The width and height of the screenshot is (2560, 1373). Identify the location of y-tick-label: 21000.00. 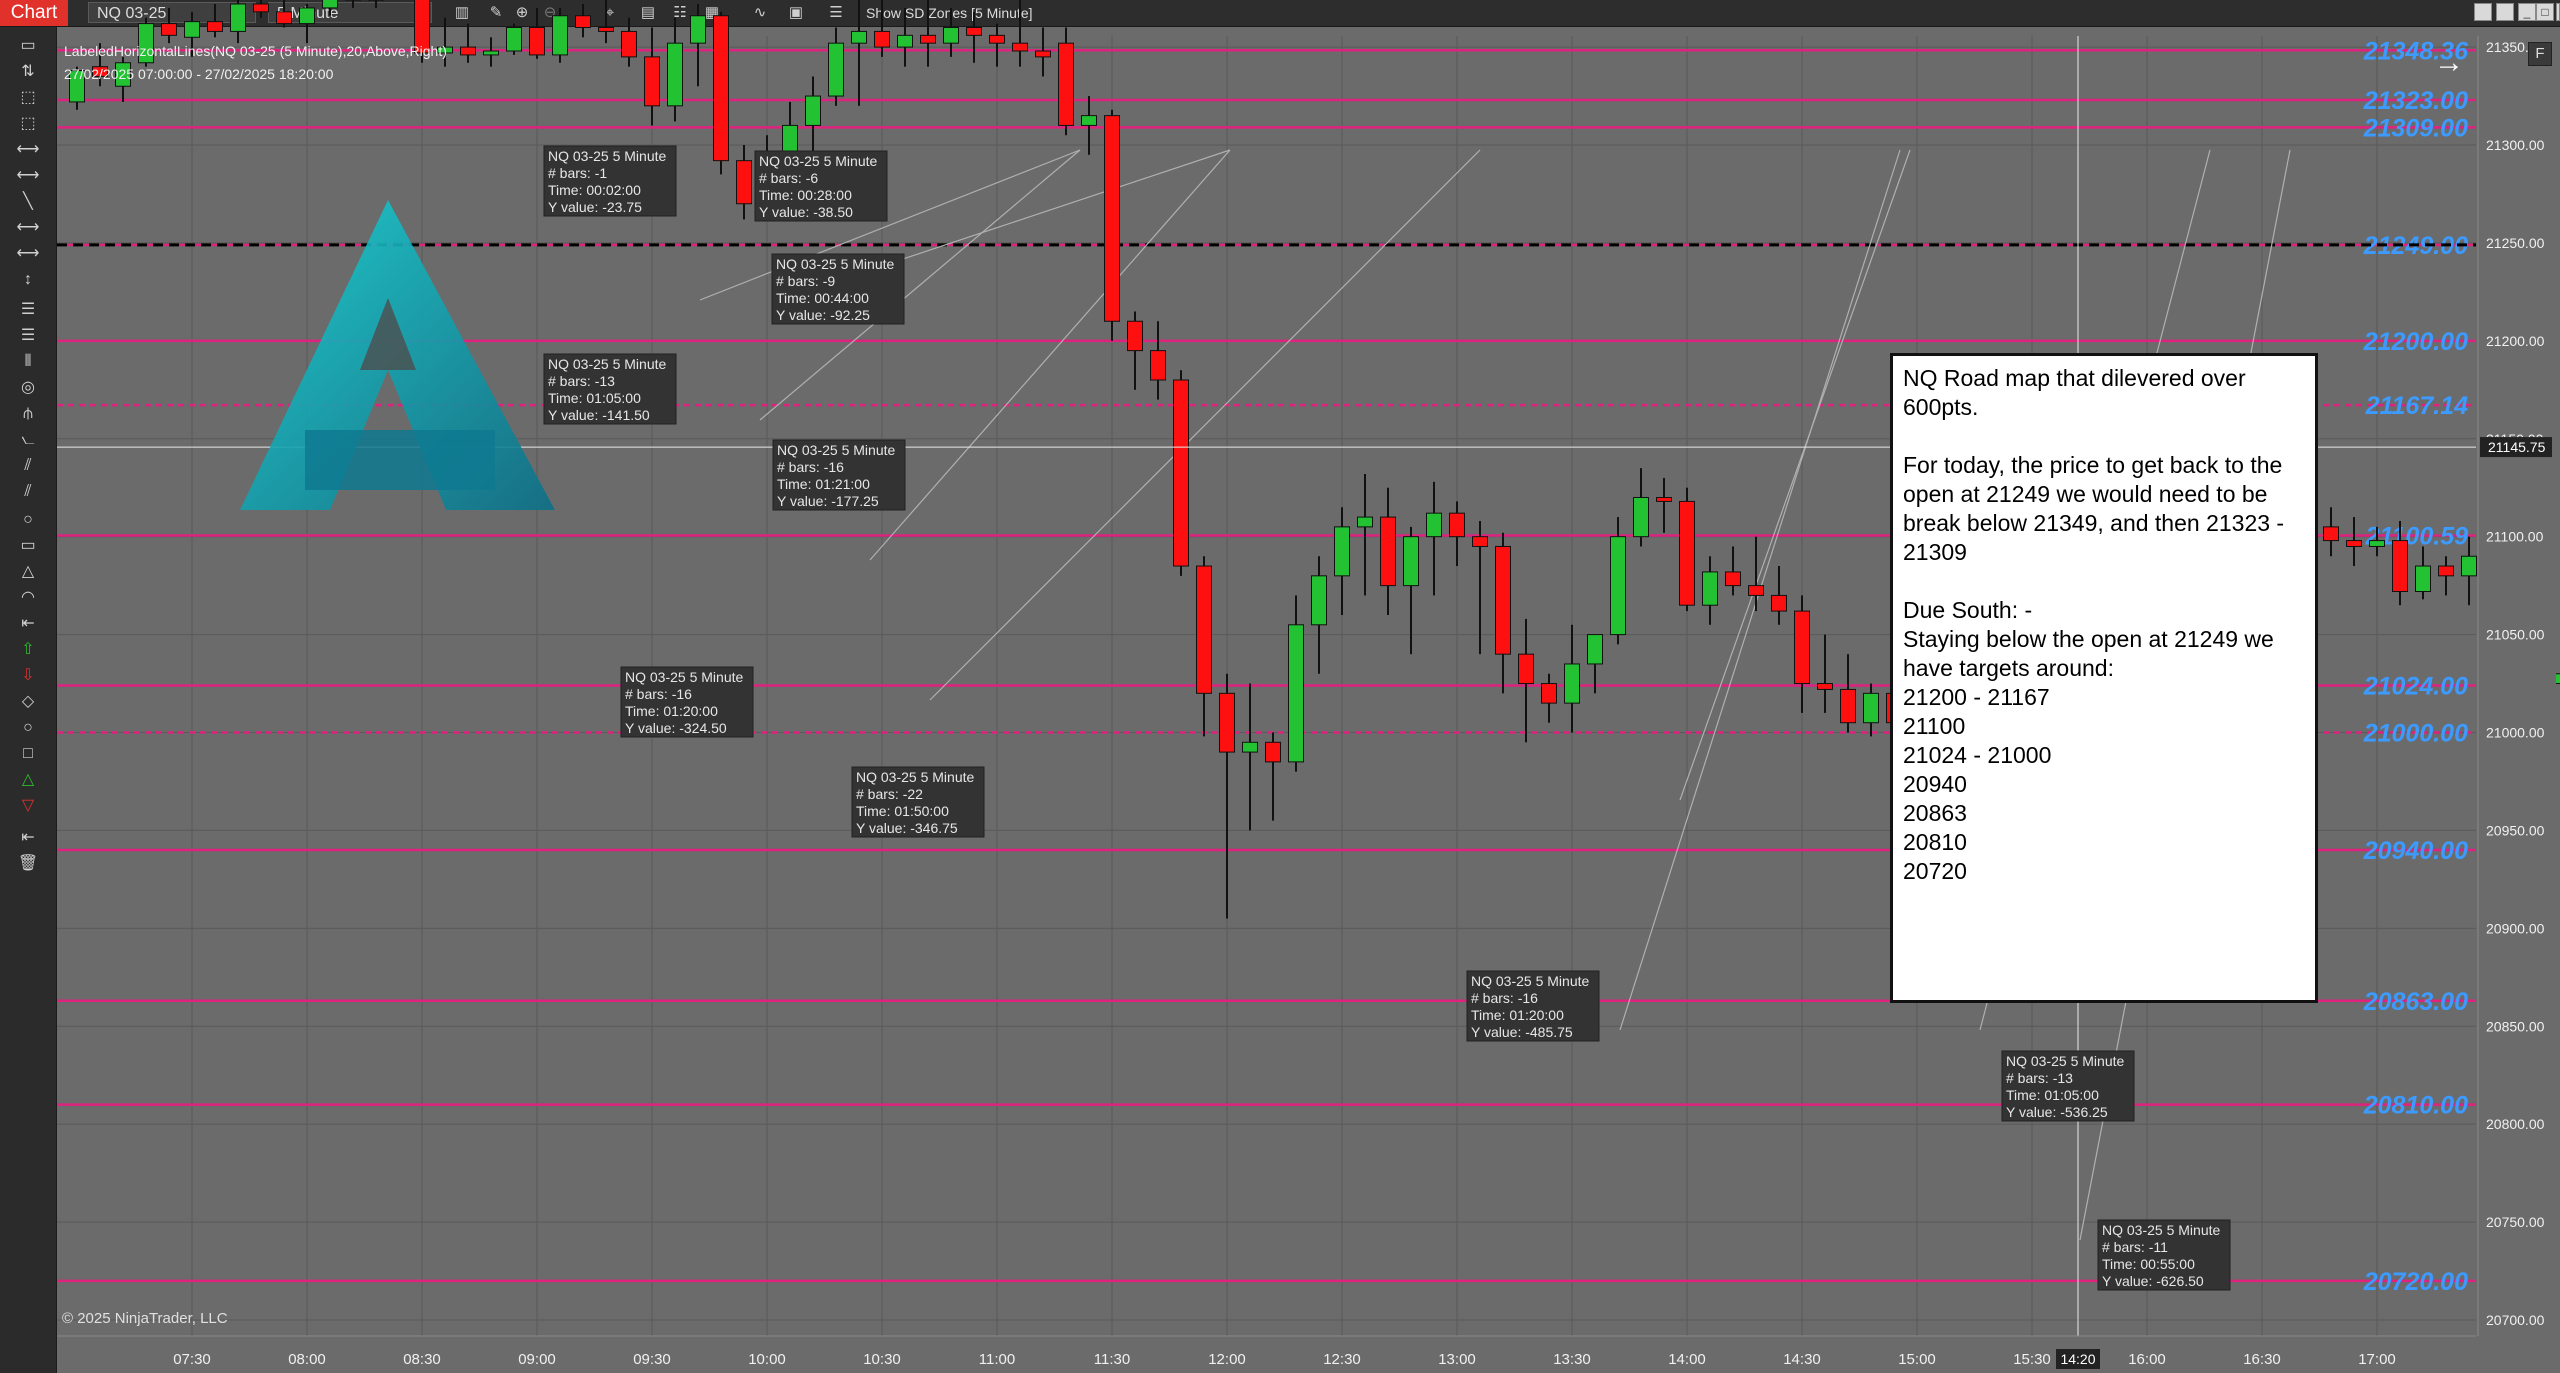
(2515, 733).